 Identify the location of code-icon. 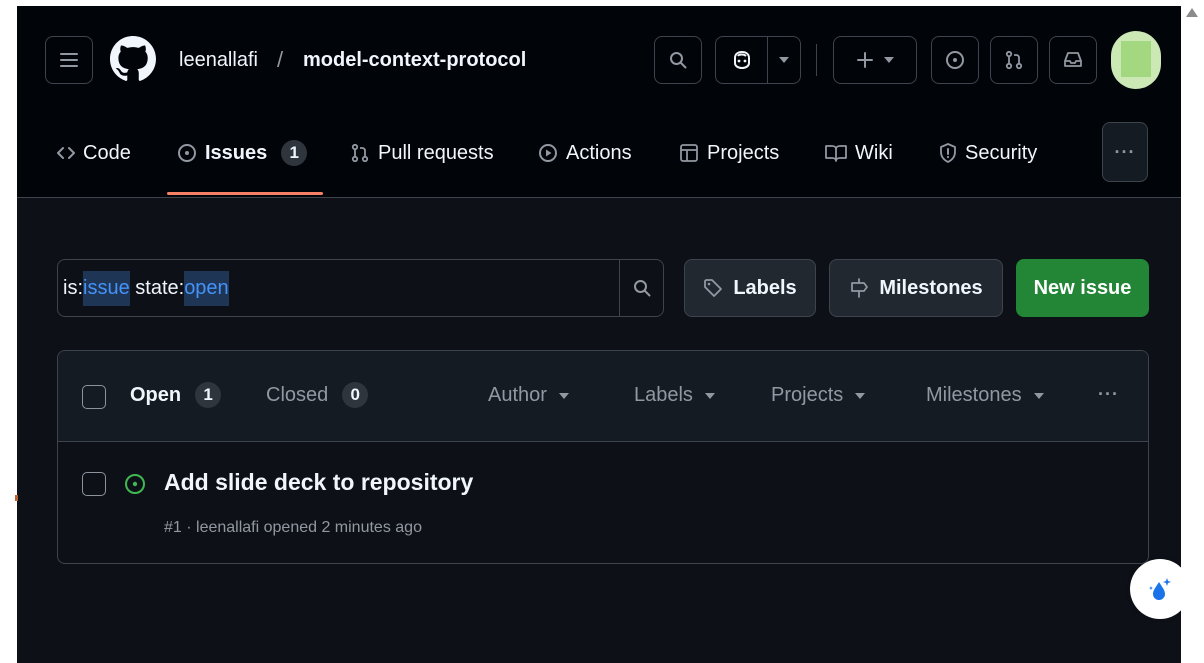
(66, 153).